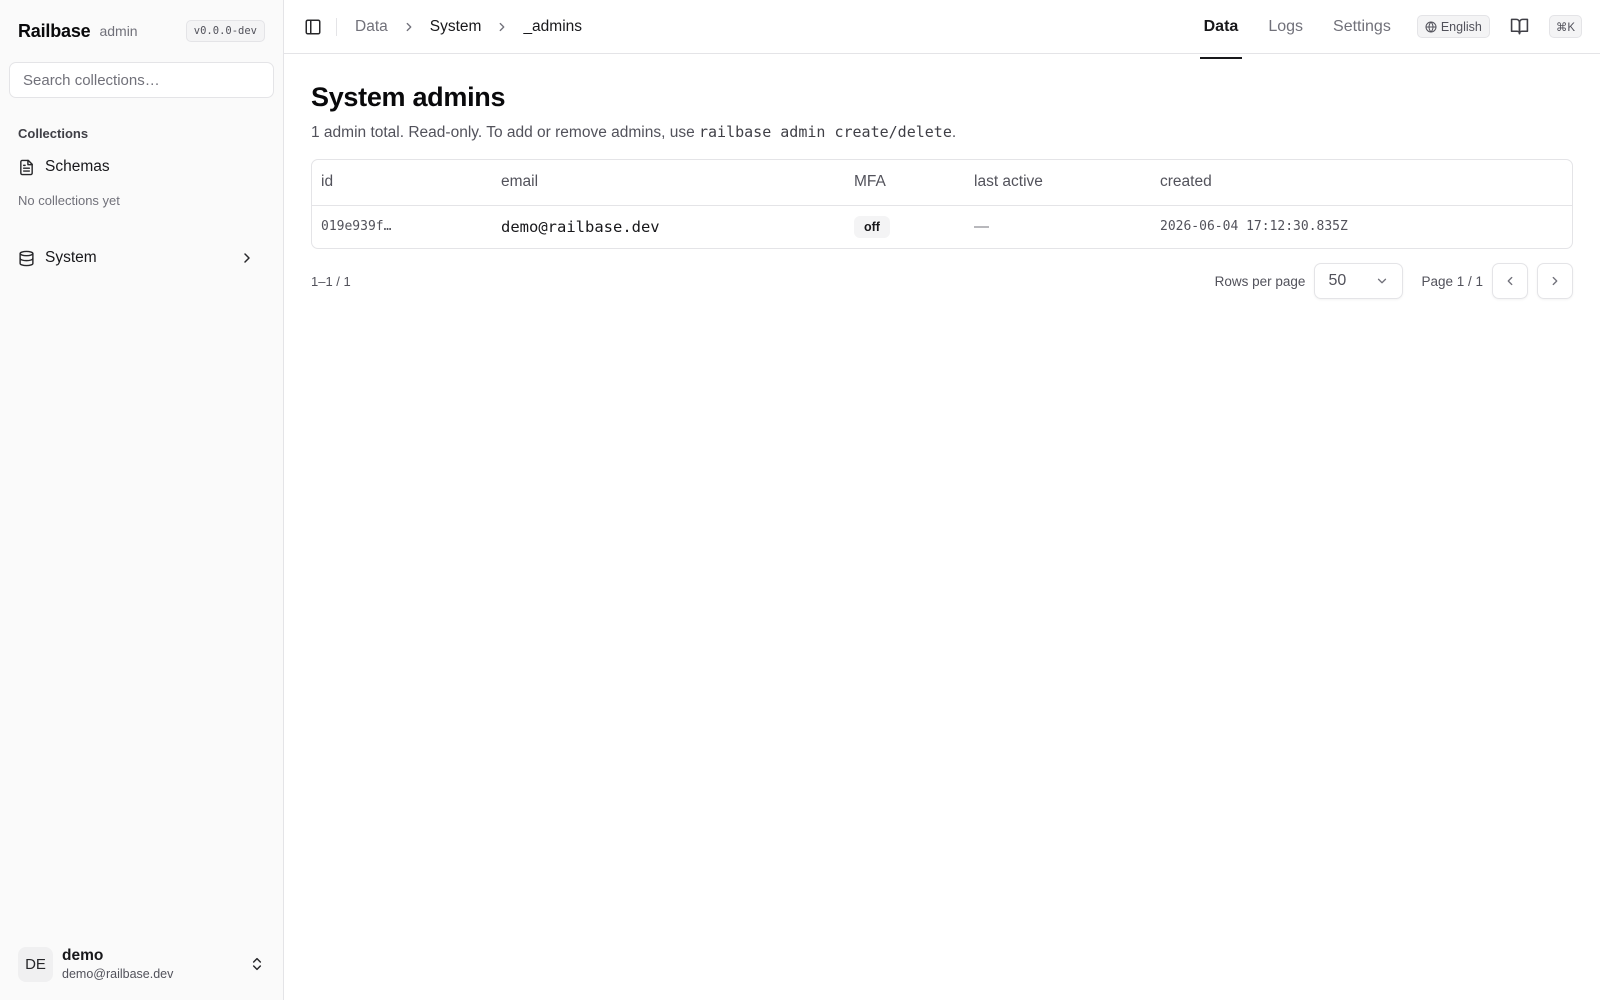  What do you see at coordinates (118, 974) in the screenshot?
I see `user-email: demo@railbase.dev` at bounding box center [118, 974].